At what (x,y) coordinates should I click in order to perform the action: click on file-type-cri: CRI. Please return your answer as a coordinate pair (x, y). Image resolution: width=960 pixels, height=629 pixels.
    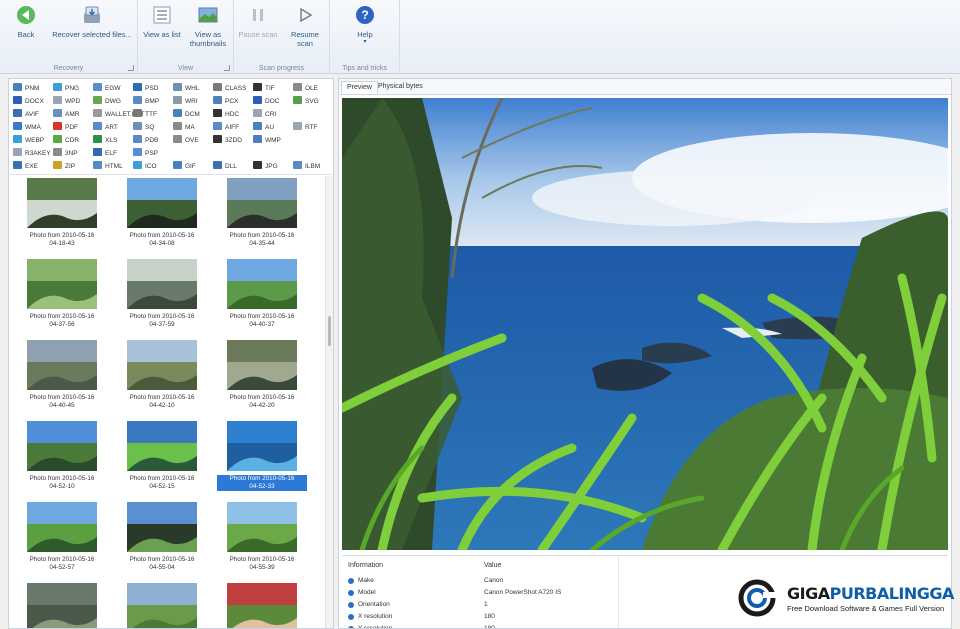
    Looking at the image, I should click on (264, 114).